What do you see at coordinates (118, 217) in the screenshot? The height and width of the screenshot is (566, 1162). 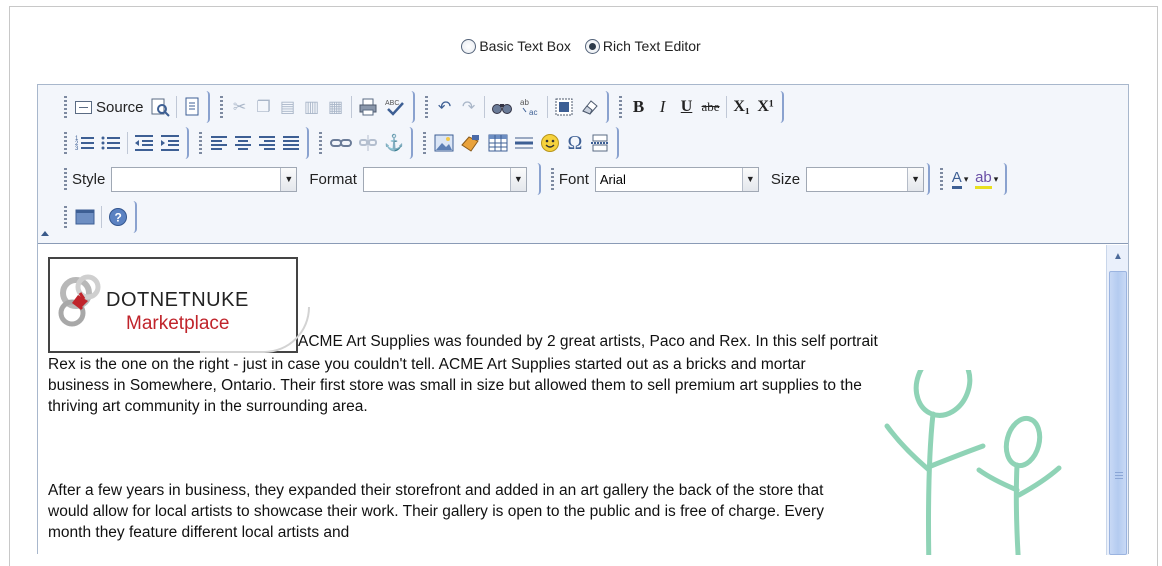 I see `help-button: ?` at bounding box center [118, 217].